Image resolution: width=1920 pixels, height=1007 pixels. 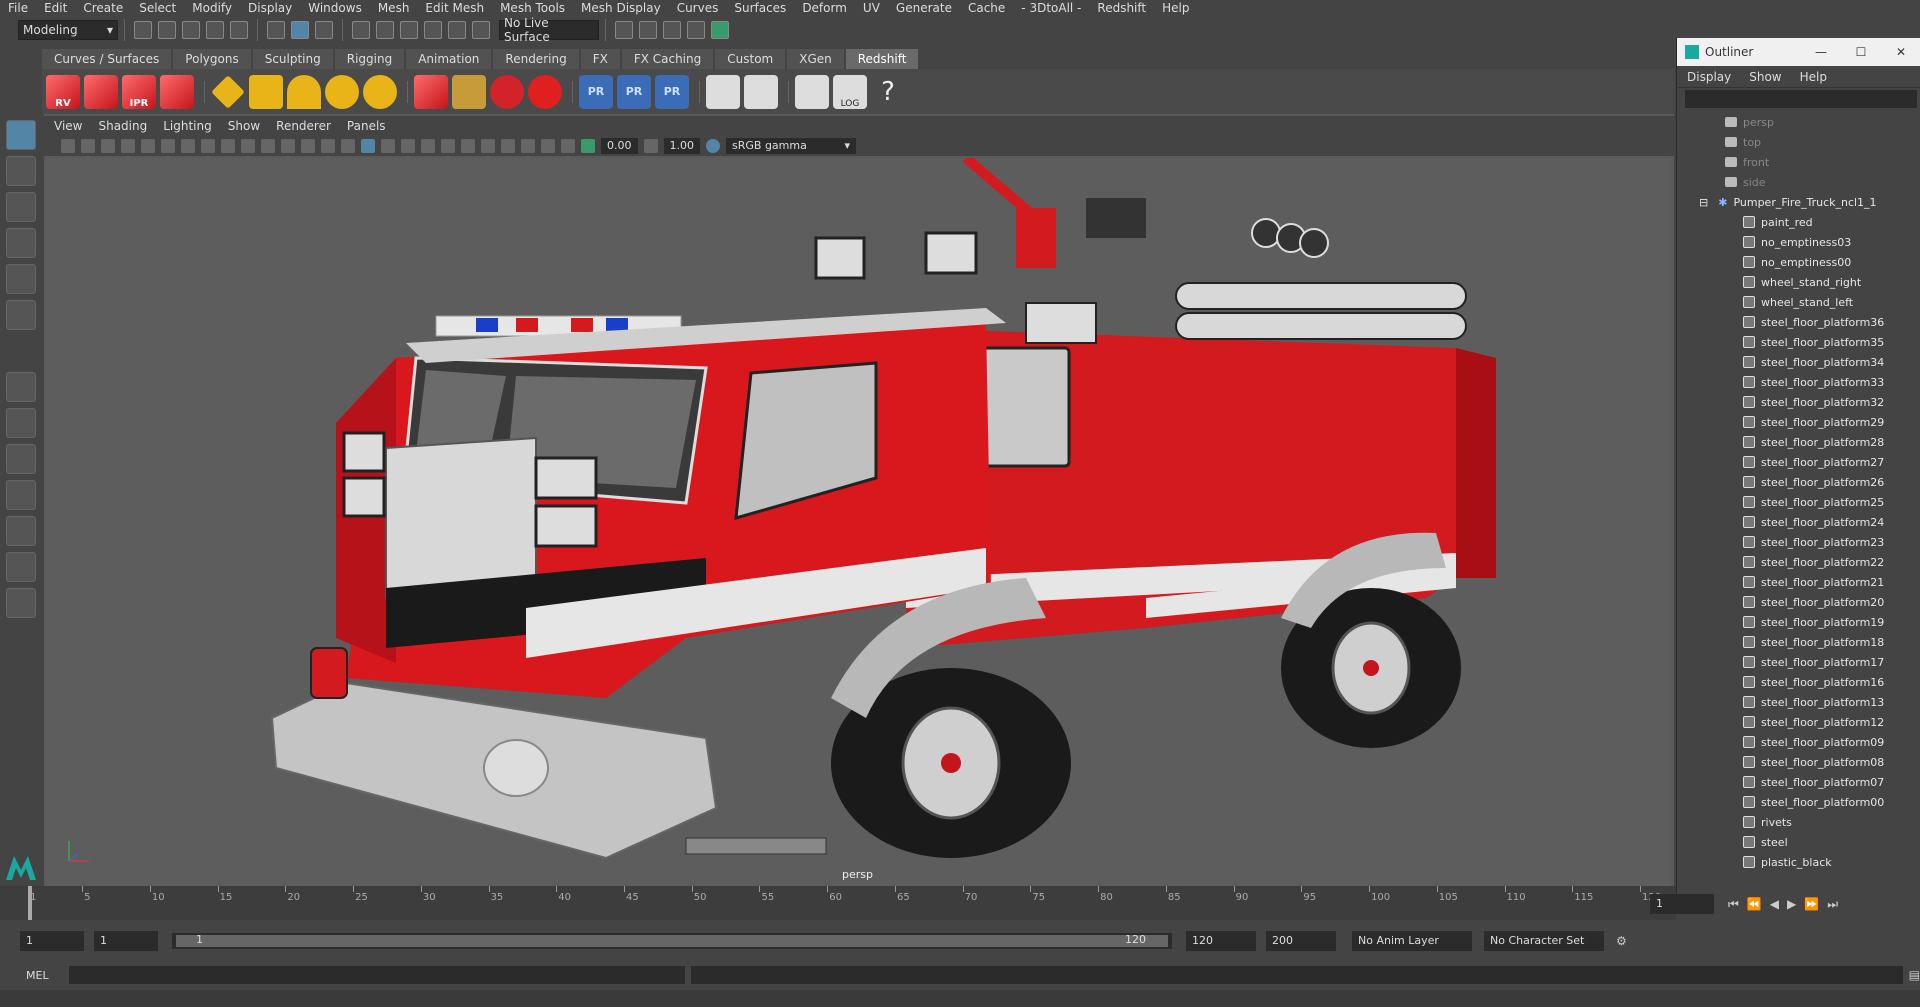 I want to click on outliner-item: wheel_stand_right, so click(x=1798, y=282).